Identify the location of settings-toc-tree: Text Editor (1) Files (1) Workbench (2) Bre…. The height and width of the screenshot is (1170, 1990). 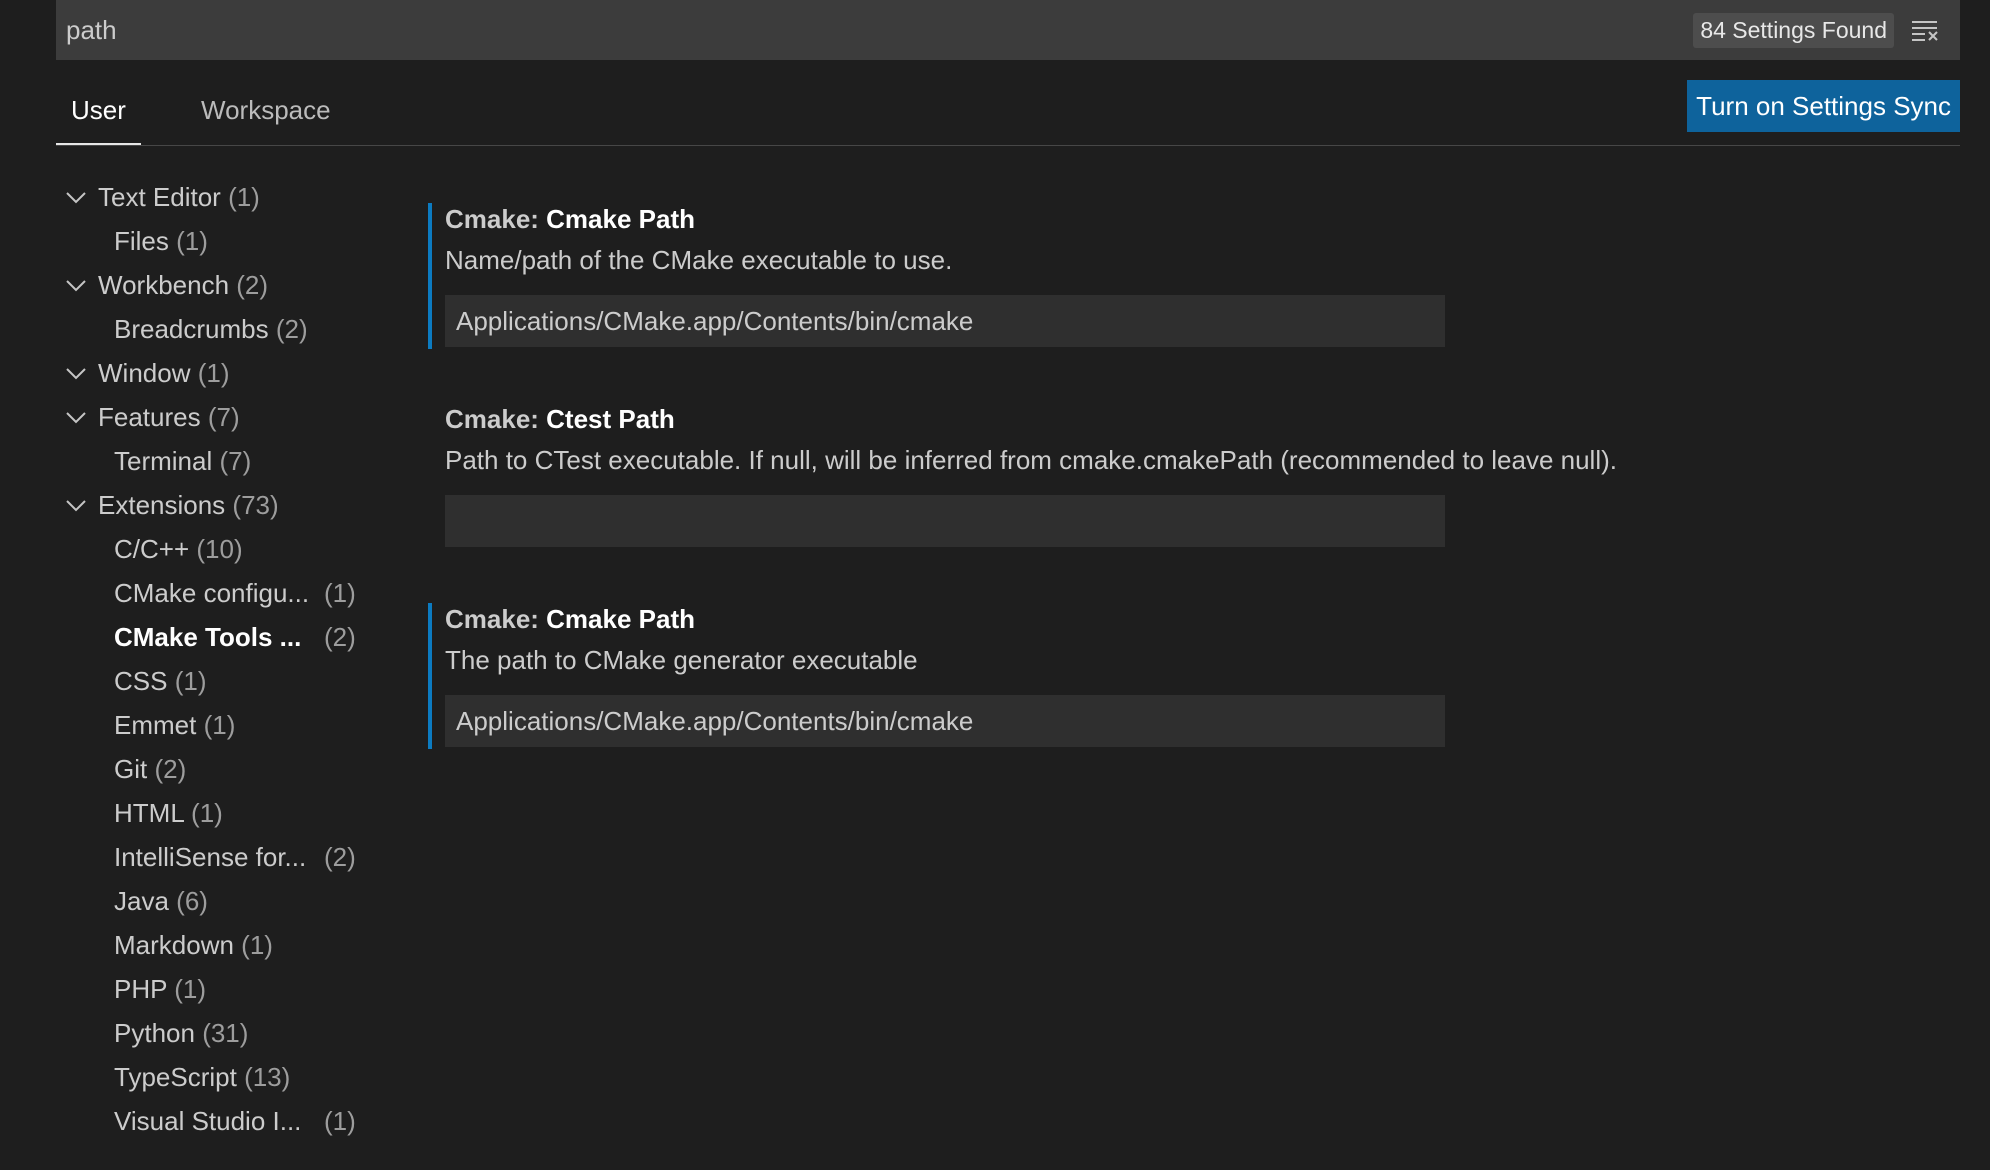
(216, 659).